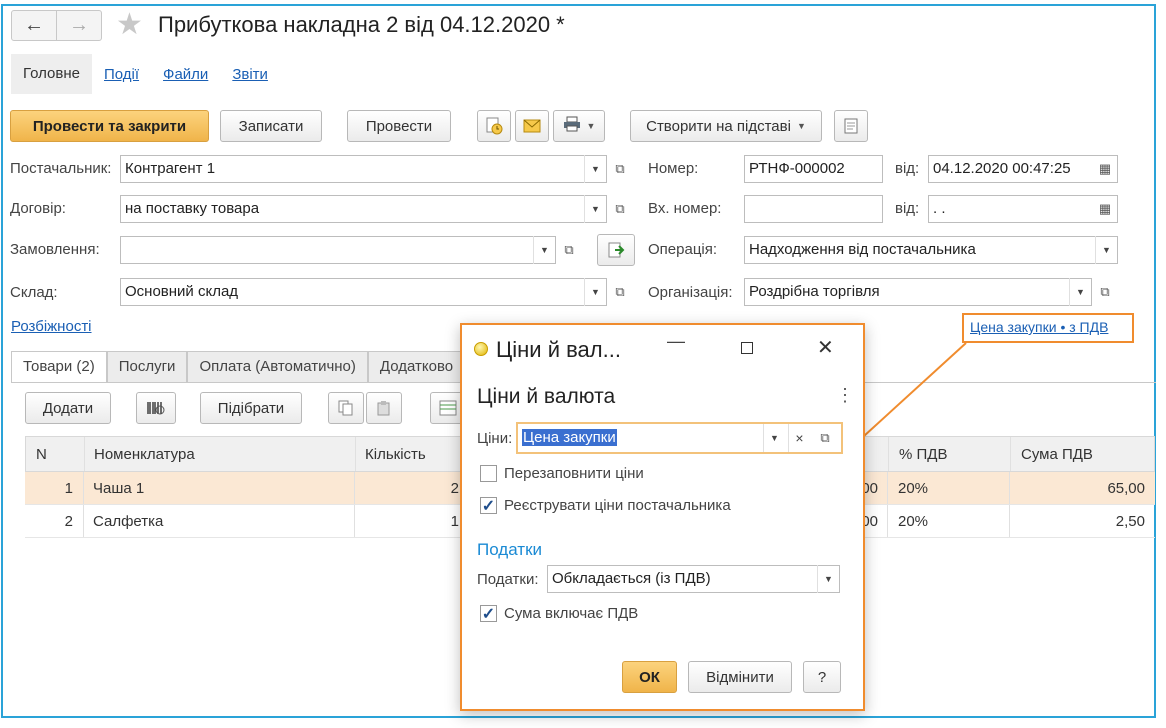 Image resolution: width=1166 pixels, height=728 pixels. Describe the element at coordinates (277, 367) in the screenshot. I see `tab-payment: Оплата (Автоматично)` at that location.